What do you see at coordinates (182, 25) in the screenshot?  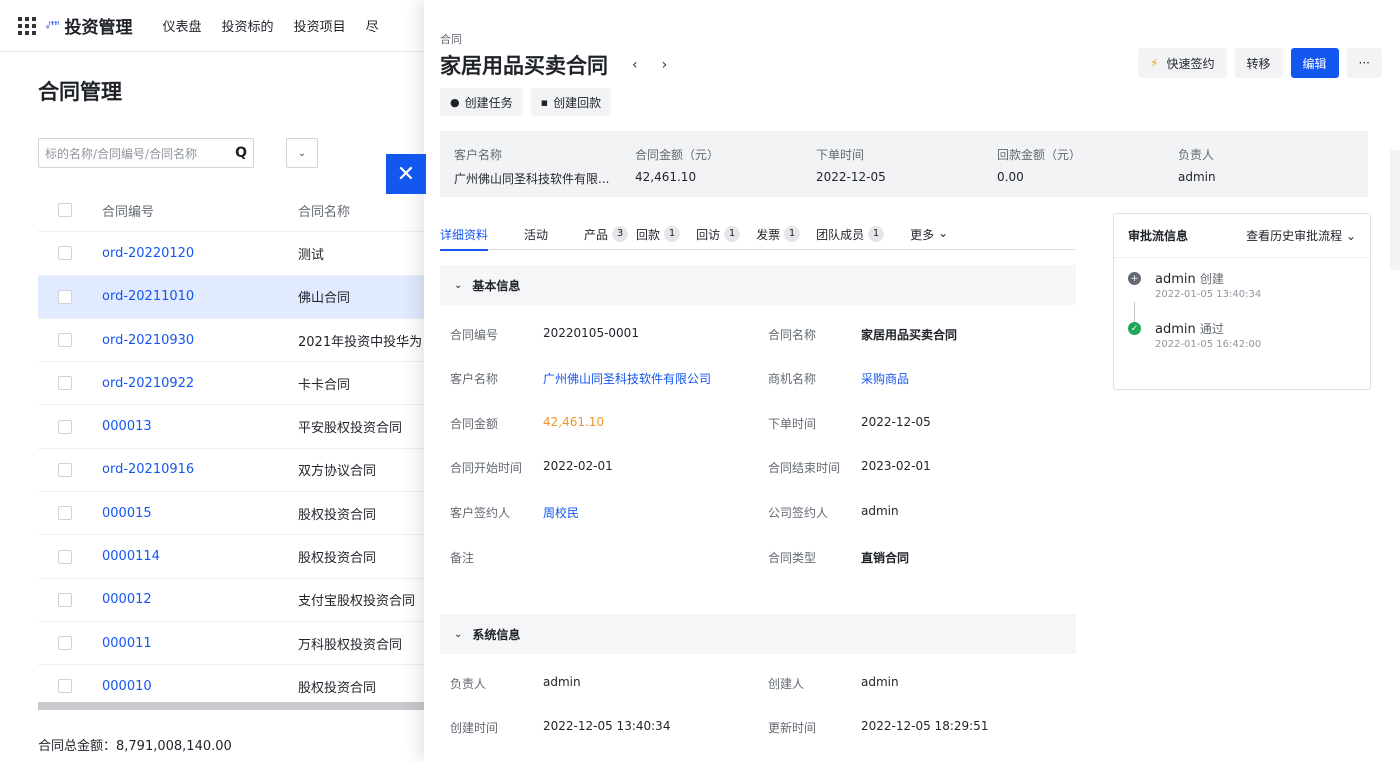 I see `nav-item-dashboard: 仪表盘` at bounding box center [182, 25].